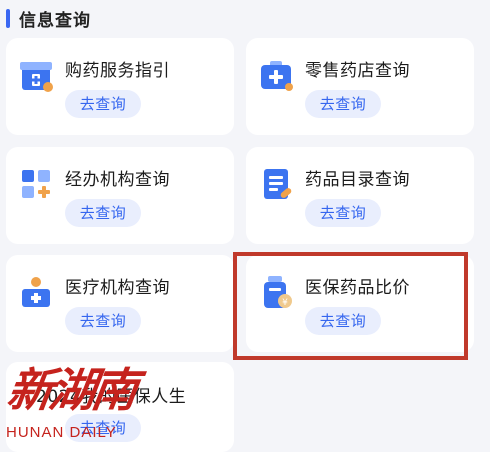 Image resolution: width=490 pixels, height=452 pixels. I want to click on hospital-icon, so click(36, 292).